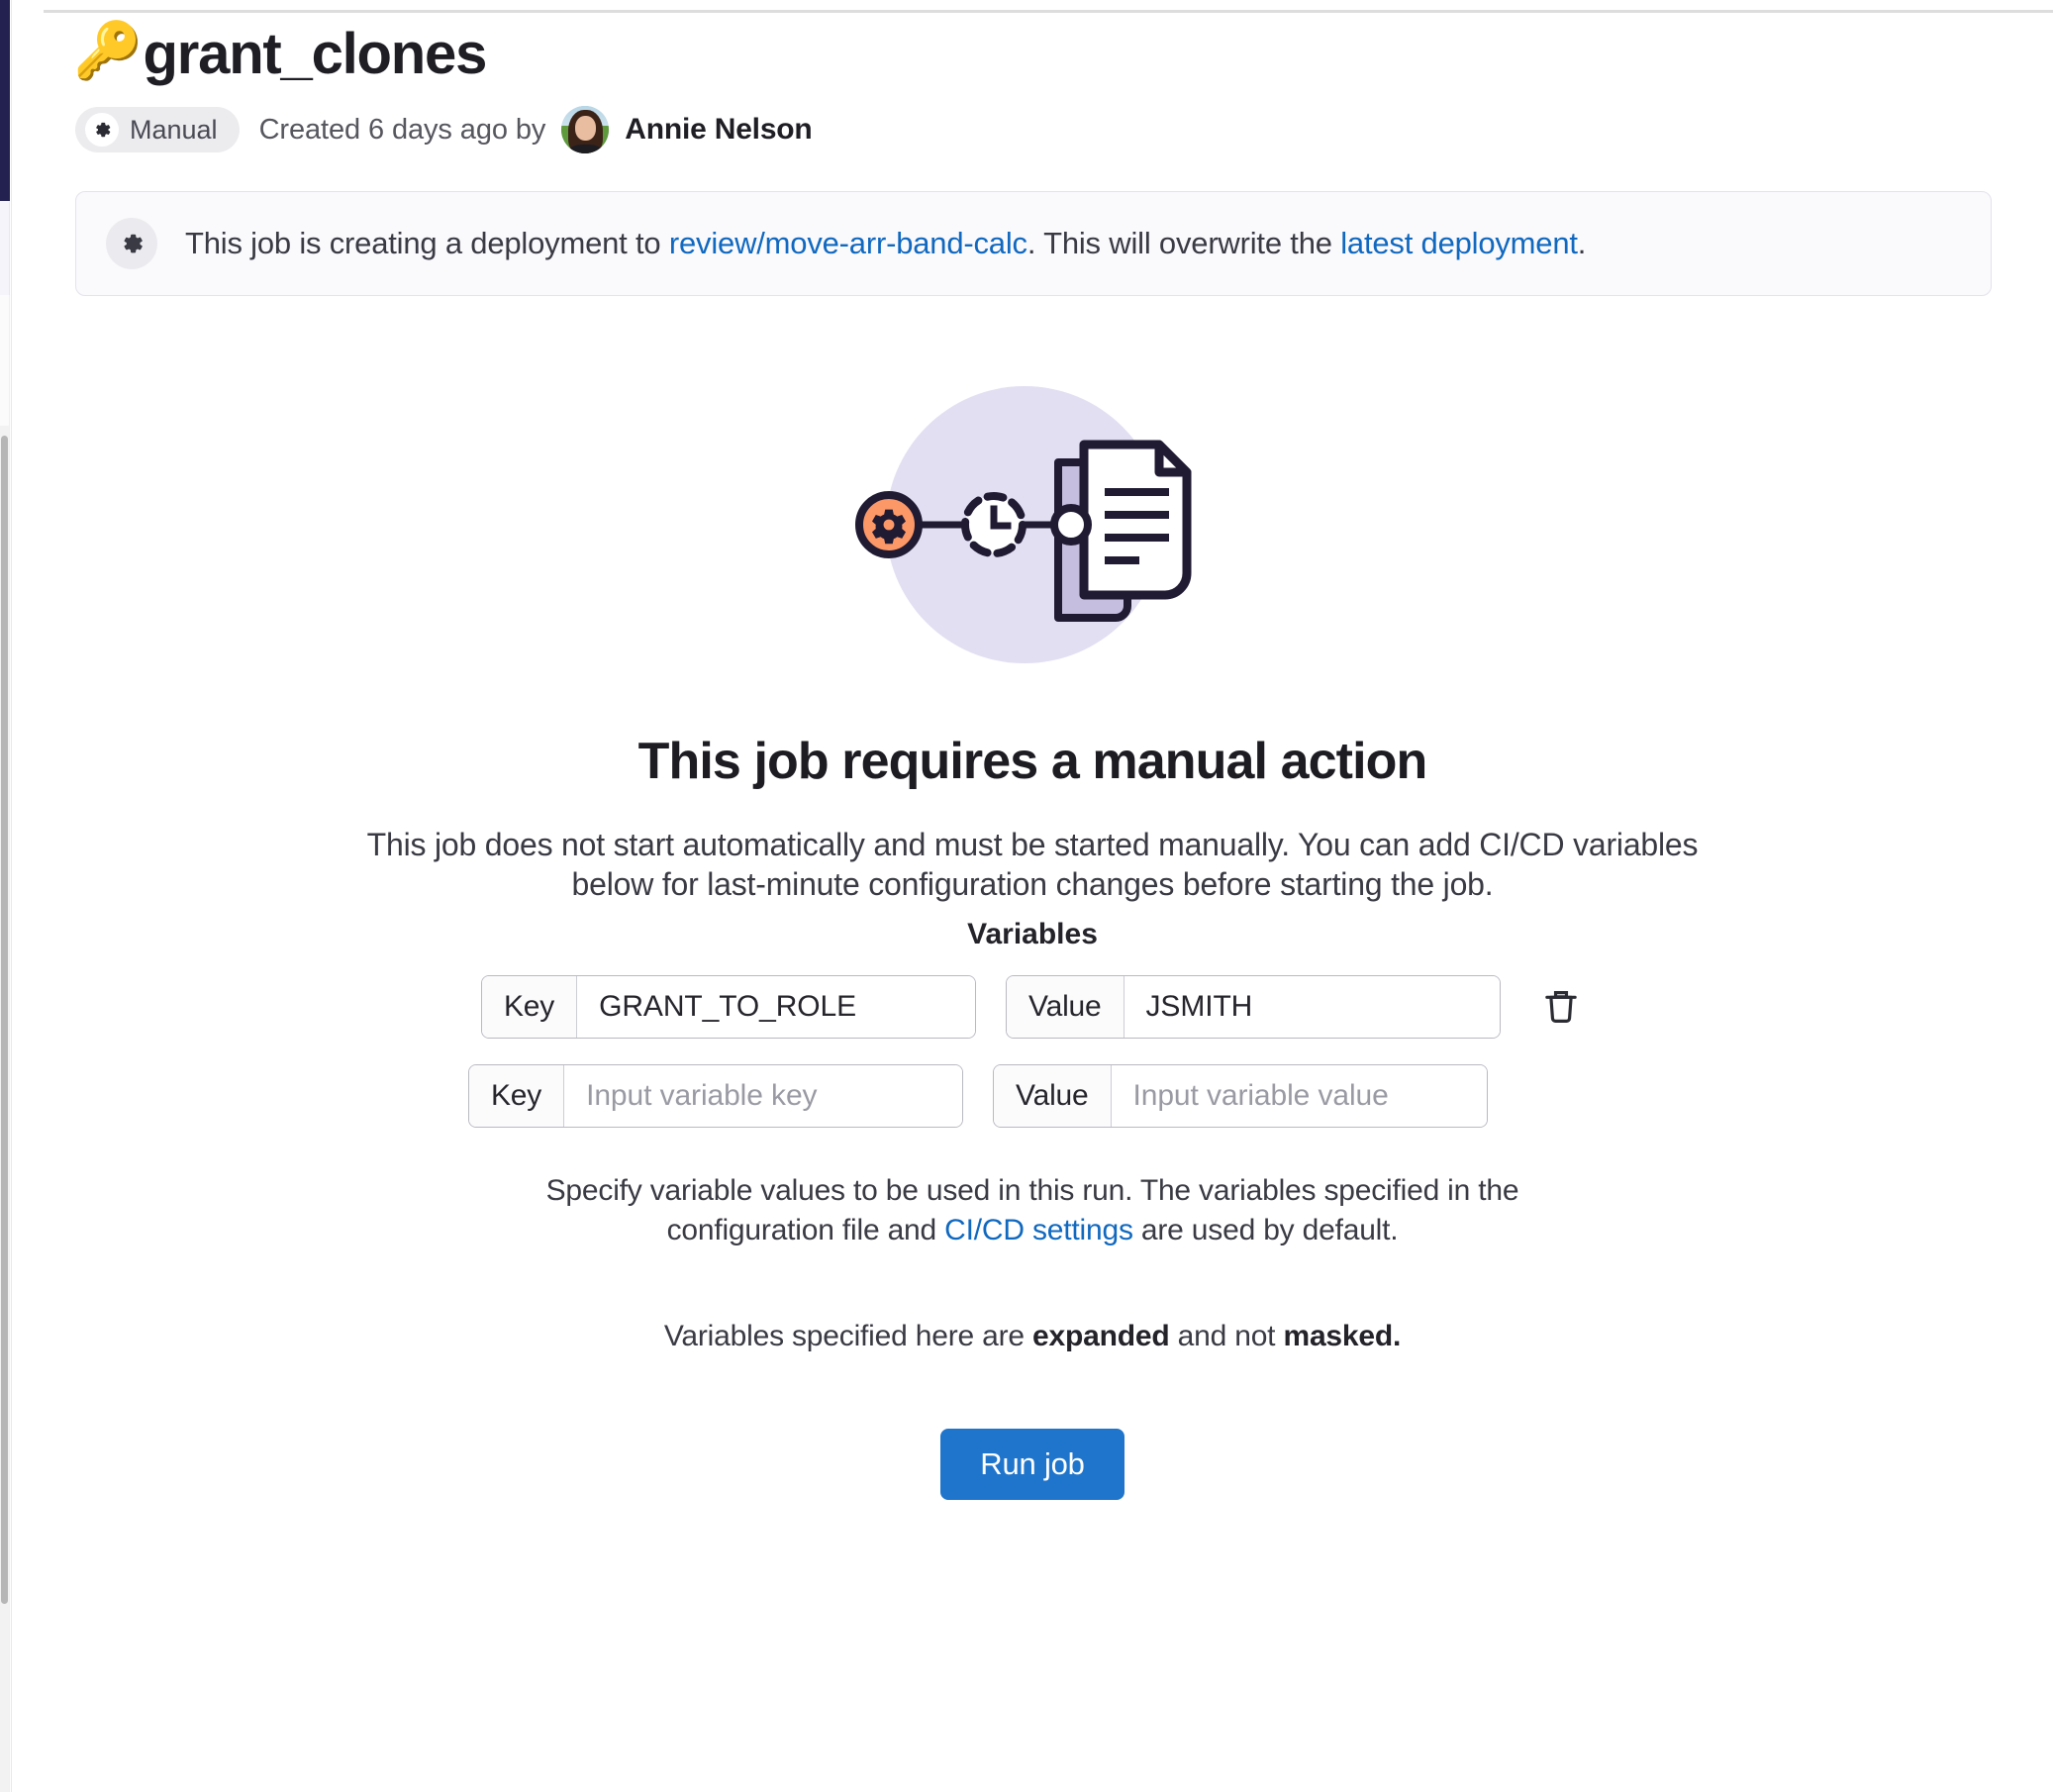  I want to click on trash-icon, so click(1561, 1007).